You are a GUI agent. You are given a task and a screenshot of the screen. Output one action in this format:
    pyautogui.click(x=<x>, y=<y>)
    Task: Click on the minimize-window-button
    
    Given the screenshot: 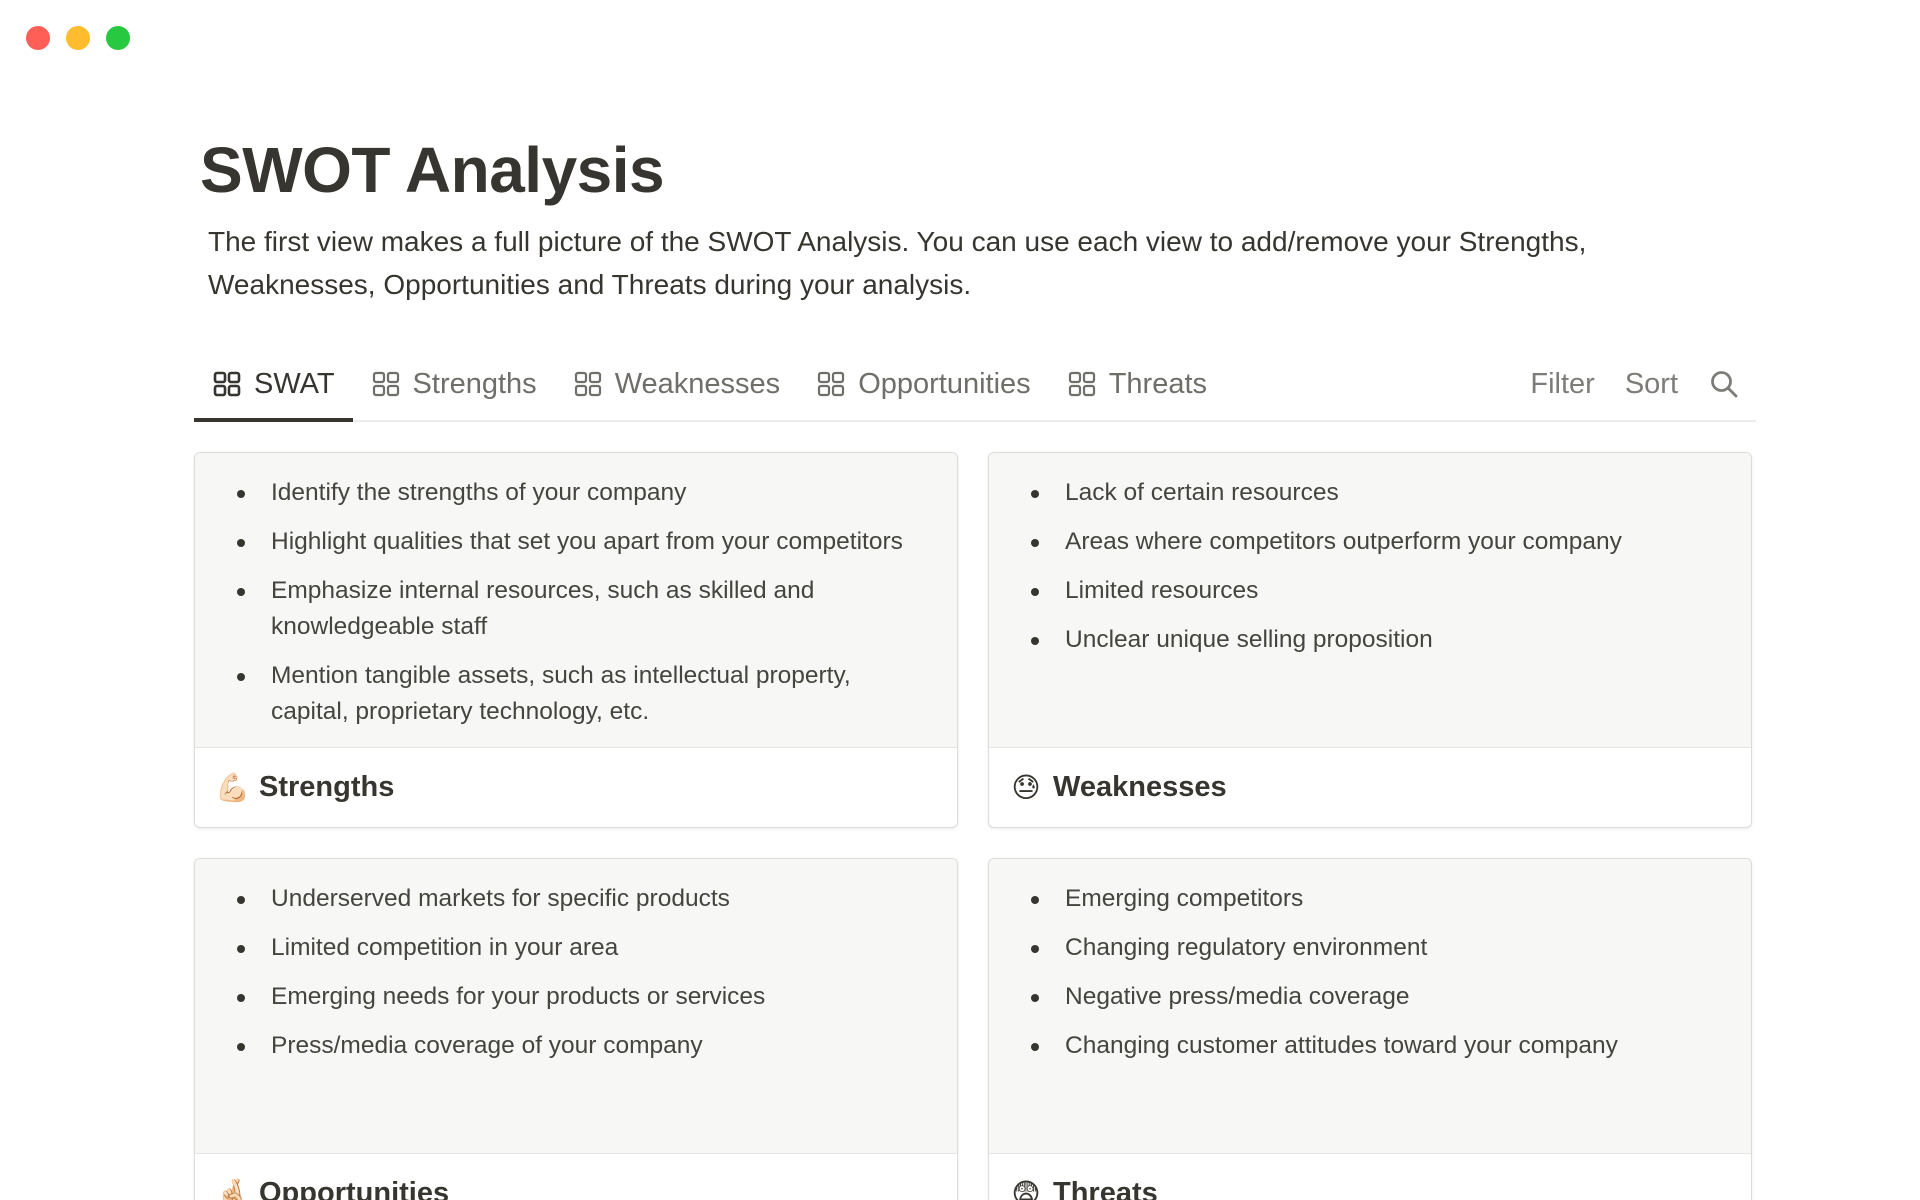 What is the action you would take?
    pyautogui.click(x=78, y=38)
    